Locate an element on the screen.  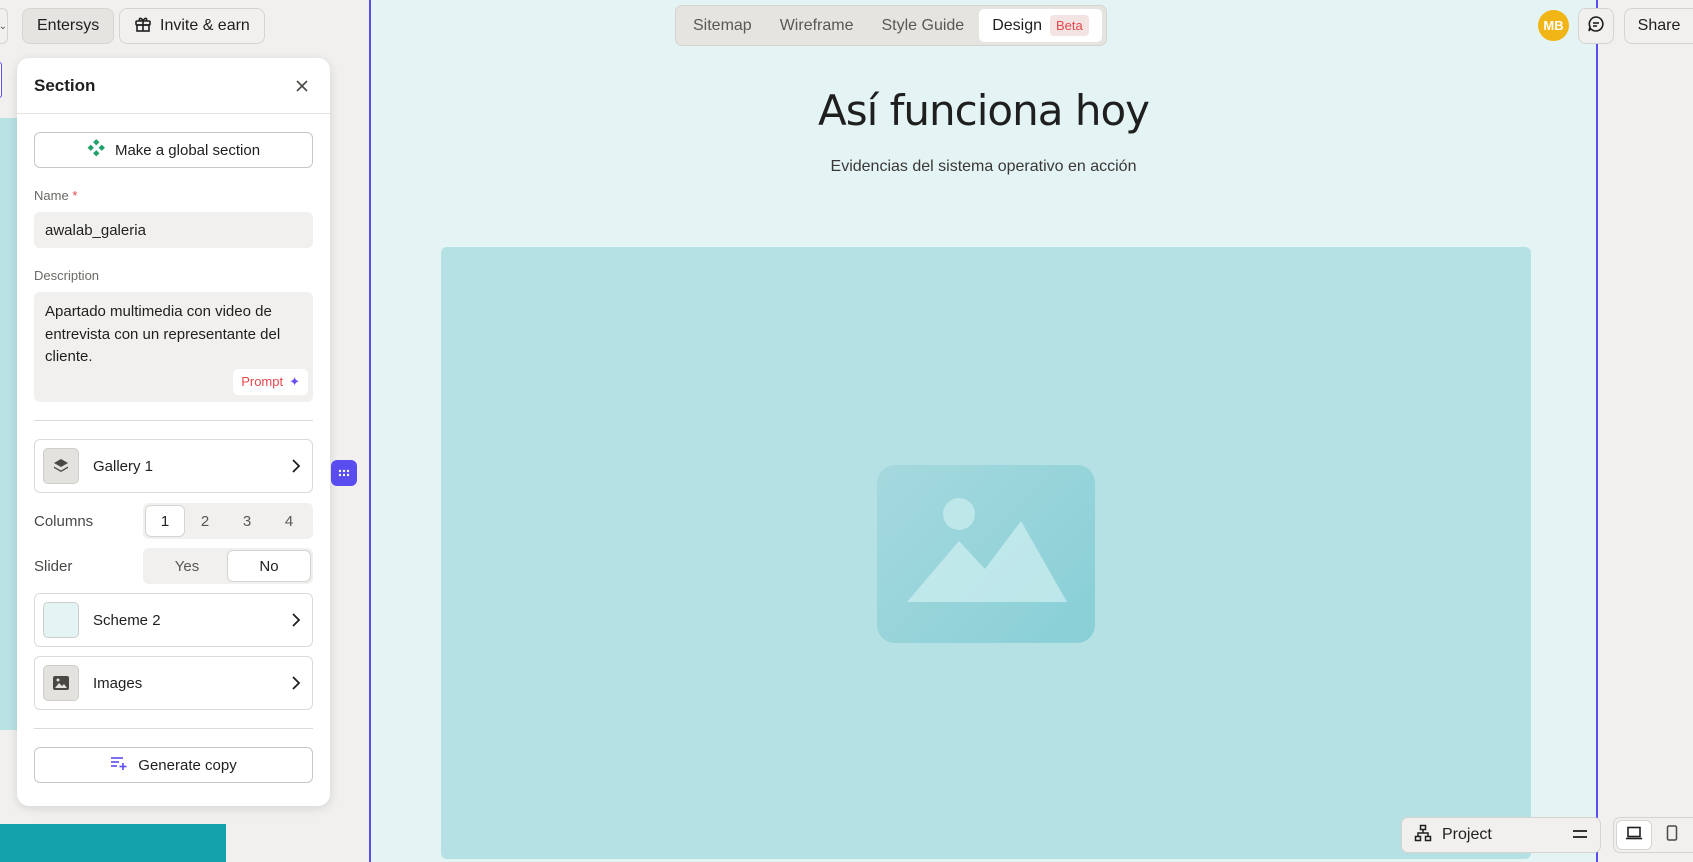
image-icon is located at coordinates (61, 683).